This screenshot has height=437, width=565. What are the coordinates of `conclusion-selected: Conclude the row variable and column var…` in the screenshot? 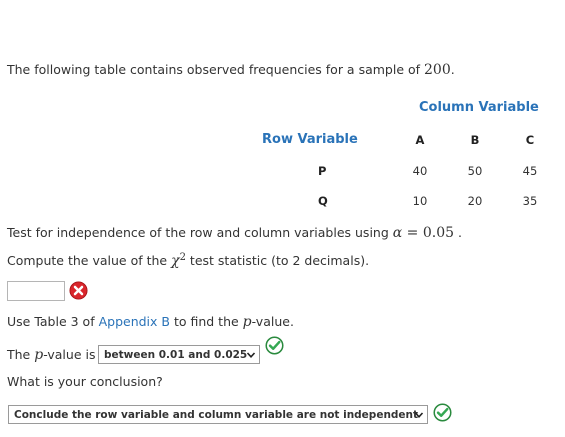 It's located at (216, 414).